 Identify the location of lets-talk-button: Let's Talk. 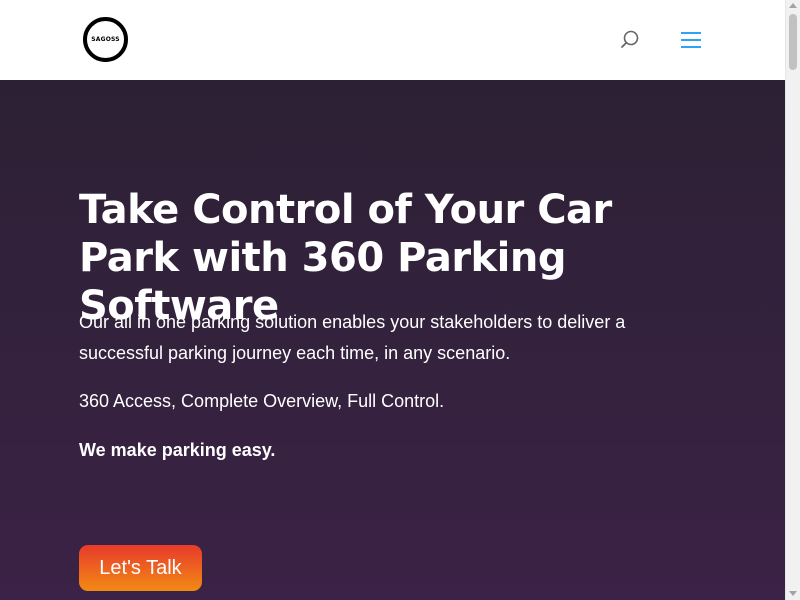
(140, 568).